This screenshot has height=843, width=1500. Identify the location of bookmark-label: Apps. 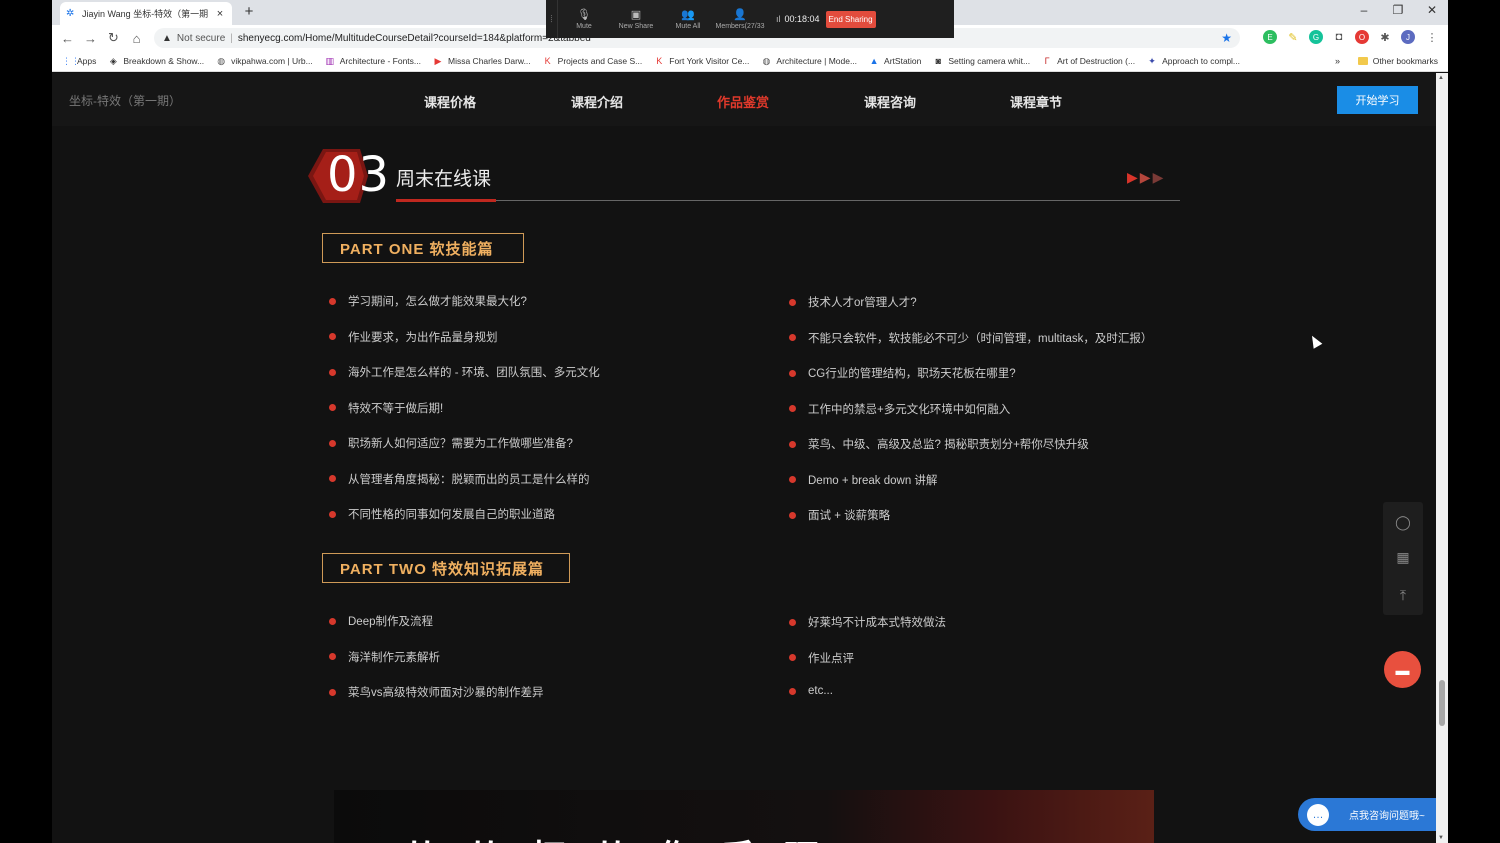
(87, 61).